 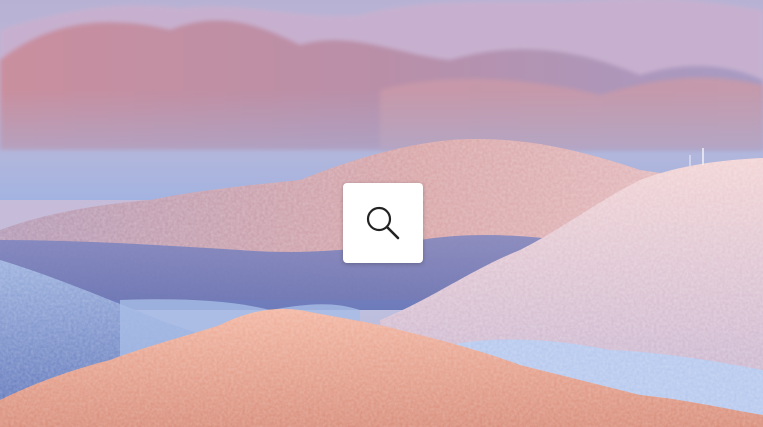 I want to click on zoom-button, so click(x=383, y=223).